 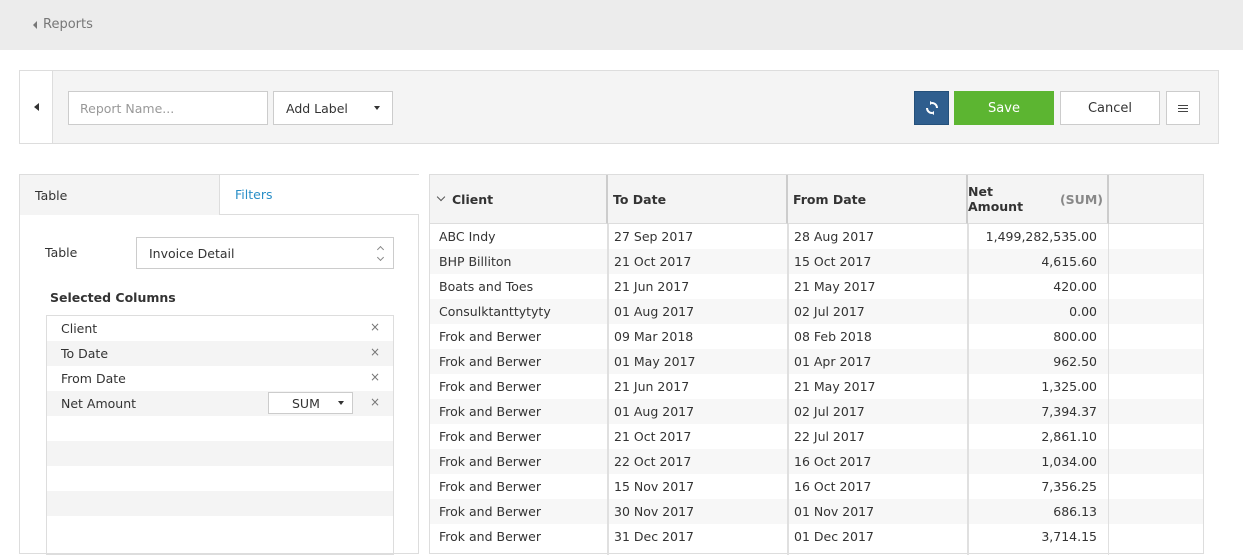 I want to click on cell-net-amount: 1,325.00, so click(x=1069, y=386).